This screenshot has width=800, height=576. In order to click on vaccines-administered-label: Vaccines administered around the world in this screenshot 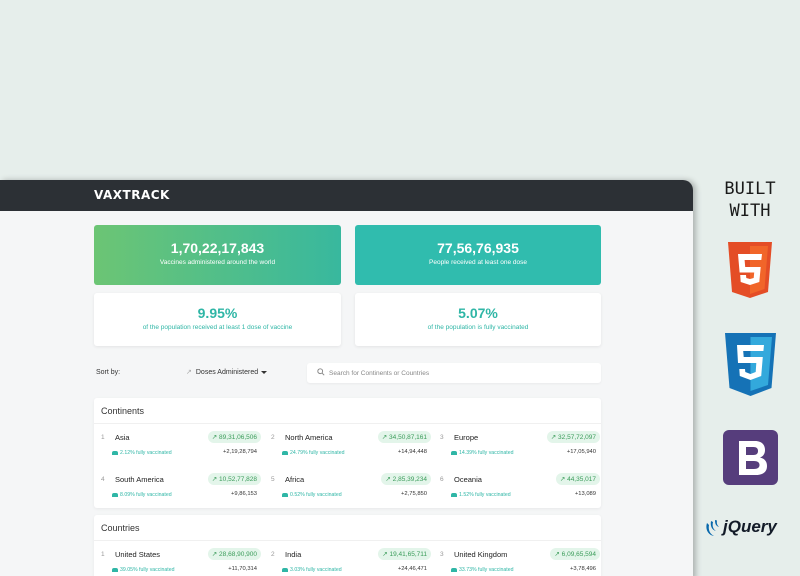, I will do `click(217, 262)`.